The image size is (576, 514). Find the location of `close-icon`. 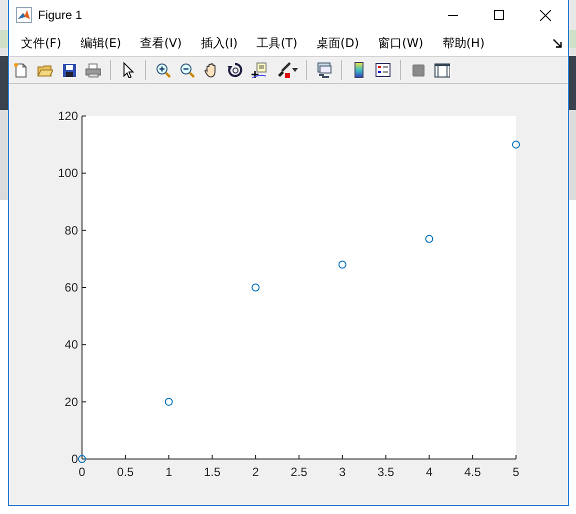

close-icon is located at coordinates (545, 15).